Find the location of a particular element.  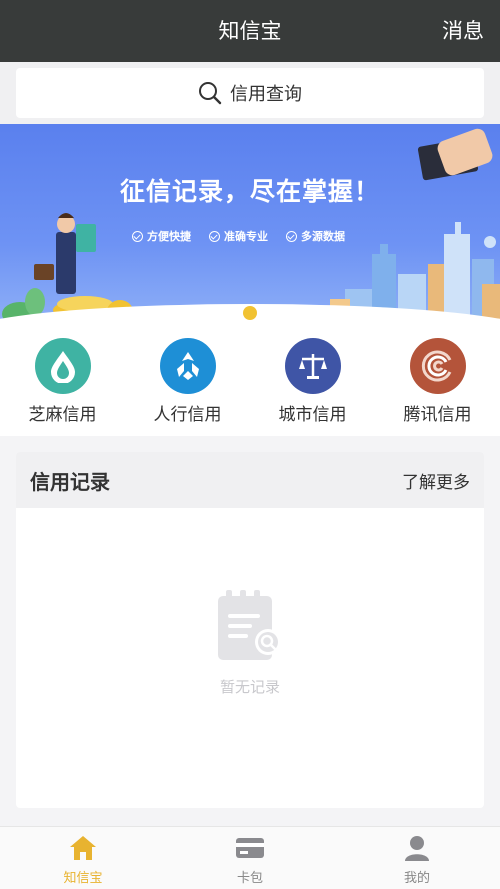

card-icon is located at coordinates (250, 848).